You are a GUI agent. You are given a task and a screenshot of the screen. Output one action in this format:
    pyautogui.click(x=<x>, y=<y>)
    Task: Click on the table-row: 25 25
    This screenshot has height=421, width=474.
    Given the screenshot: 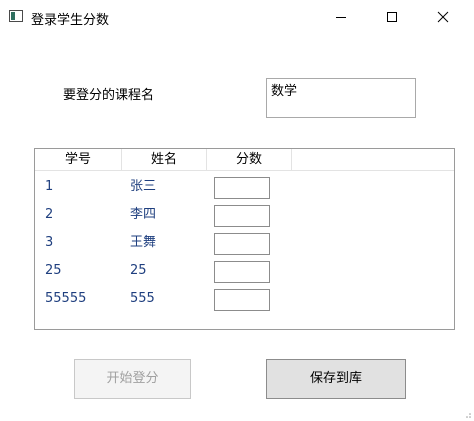 What is the action you would take?
    pyautogui.click(x=244, y=271)
    